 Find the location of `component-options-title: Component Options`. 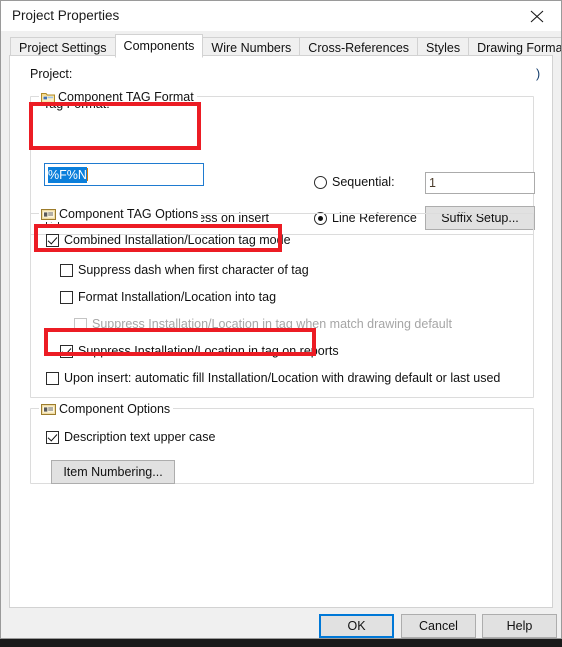

component-options-title: Component Options is located at coordinates (106, 409).